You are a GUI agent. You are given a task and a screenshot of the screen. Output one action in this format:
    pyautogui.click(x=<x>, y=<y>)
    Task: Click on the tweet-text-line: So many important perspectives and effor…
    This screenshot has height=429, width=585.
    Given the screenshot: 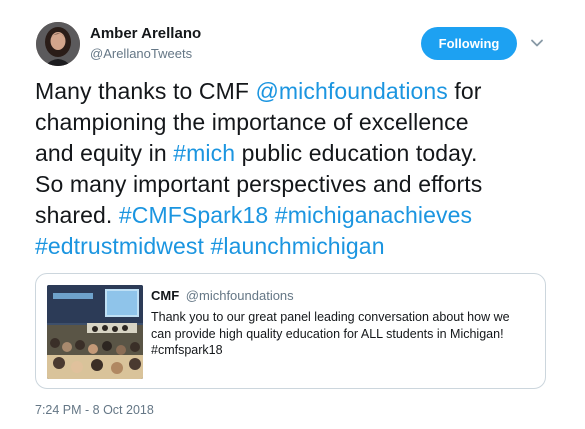 What is the action you would take?
    pyautogui.click(x=295, y=184)
    